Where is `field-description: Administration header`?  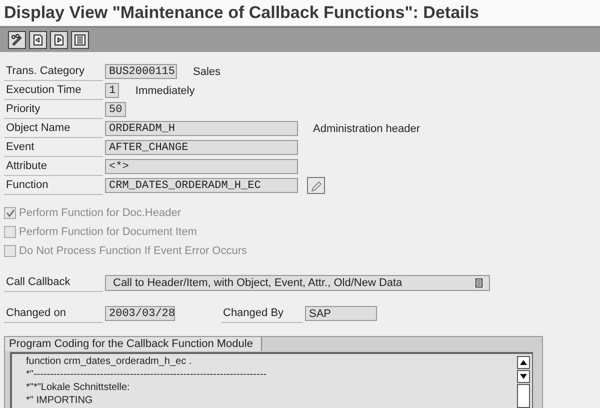 field-description: Administration header is located at coordinates (366, 128).